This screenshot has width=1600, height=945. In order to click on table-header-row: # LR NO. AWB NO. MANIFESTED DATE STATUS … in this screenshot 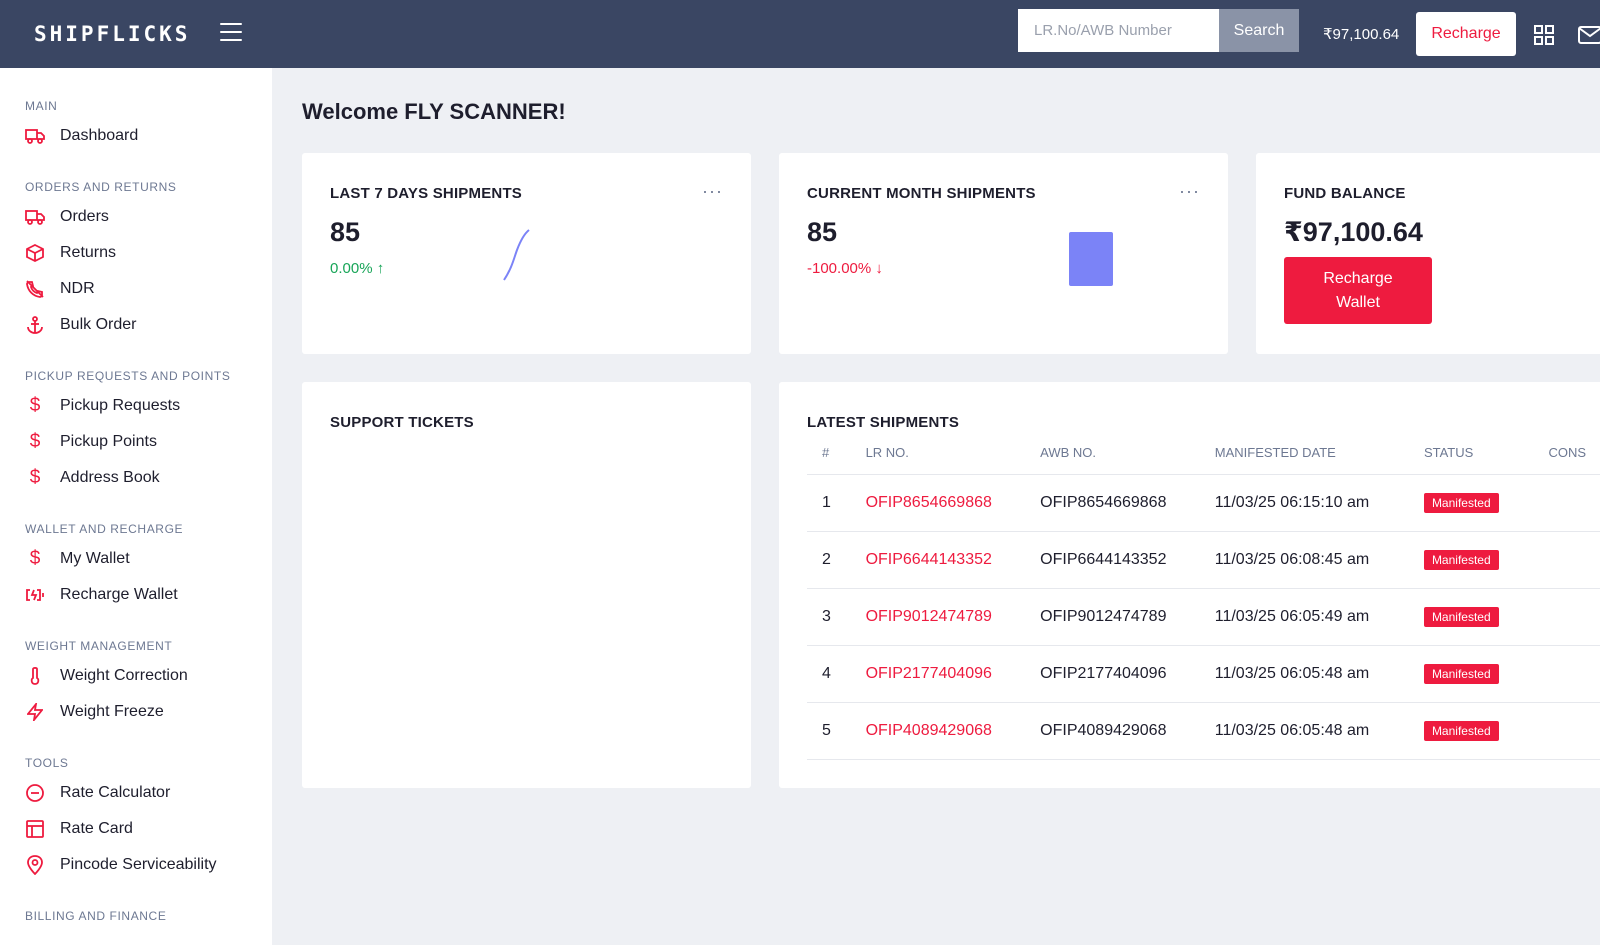, I will do `click(1203, 453)`.